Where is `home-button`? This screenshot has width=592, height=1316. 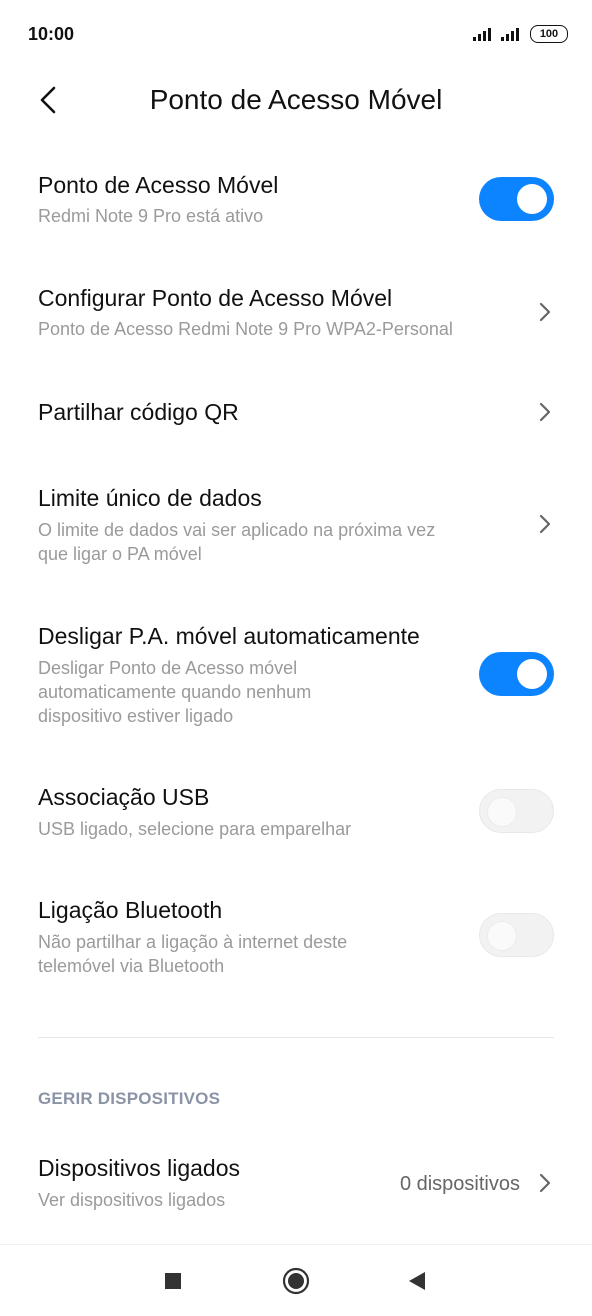 home-button is located at coordinates (296, 1281).